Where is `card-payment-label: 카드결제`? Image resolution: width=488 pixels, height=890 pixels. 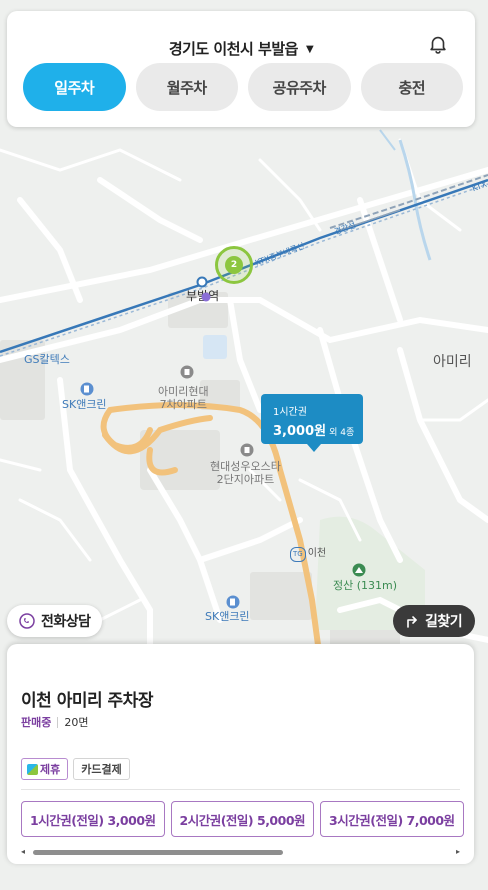 card-payment-label: 카드결제 is located at coordinates (101, 769).